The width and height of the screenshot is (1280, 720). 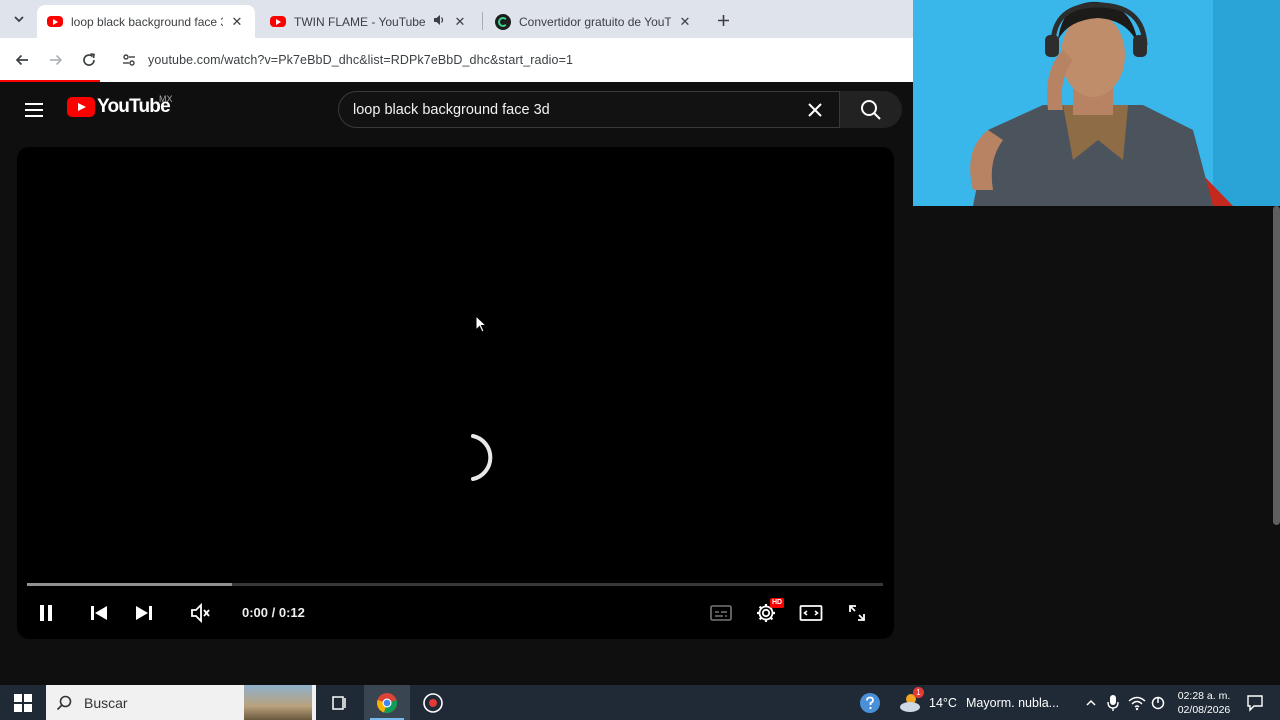 What do you see at coordinates (439, 21) in the screenshot?
I see `speaker-icon` at bounding box center [439, 21].